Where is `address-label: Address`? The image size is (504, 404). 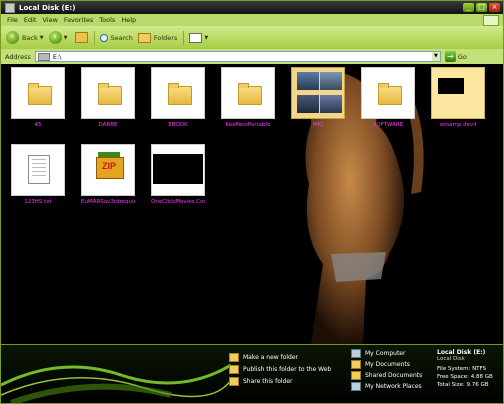 address-label: Address is located at coordinates (18, 56).